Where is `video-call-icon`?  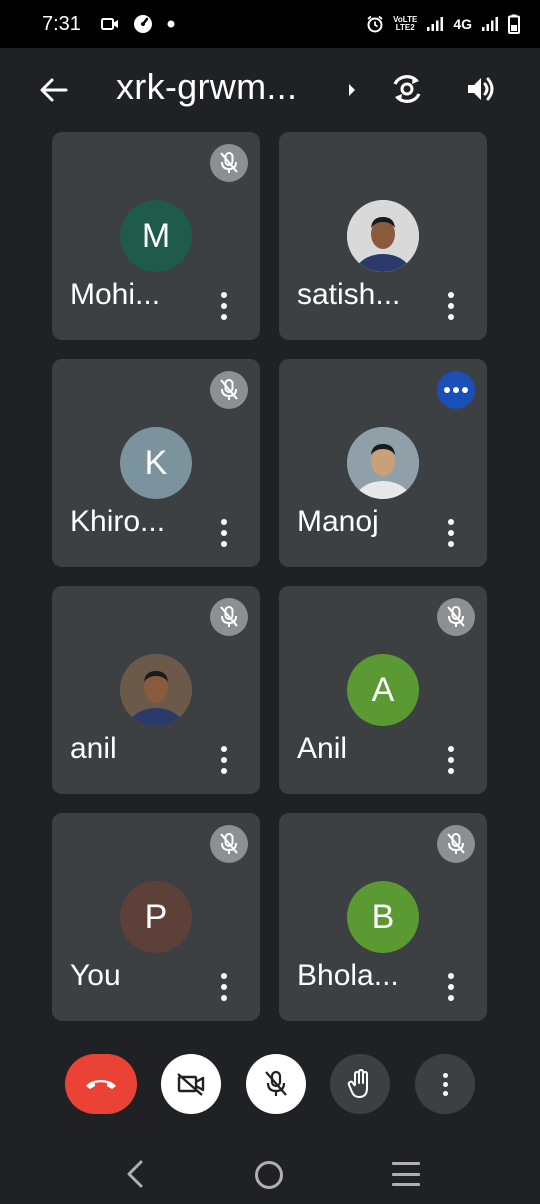 video-call-icon is located at coordinates (109, 24).